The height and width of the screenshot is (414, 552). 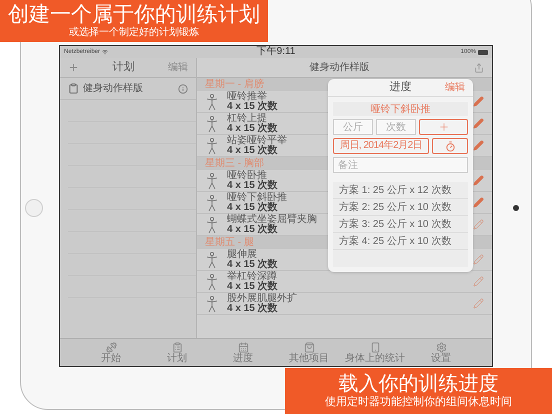 What do you see at coordinates (247, 119) in the screenshot?
I see `exercise-name: 杠铃上提` at bounding box center [247, 119].